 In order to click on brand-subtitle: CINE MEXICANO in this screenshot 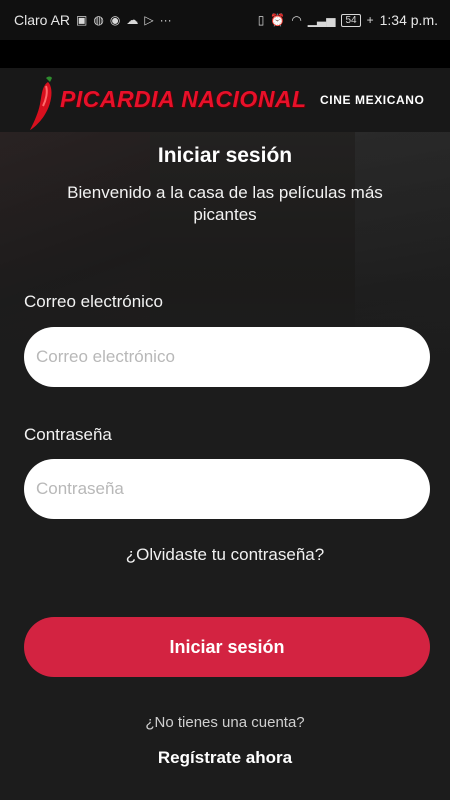, I will do `click(372, 100)`.